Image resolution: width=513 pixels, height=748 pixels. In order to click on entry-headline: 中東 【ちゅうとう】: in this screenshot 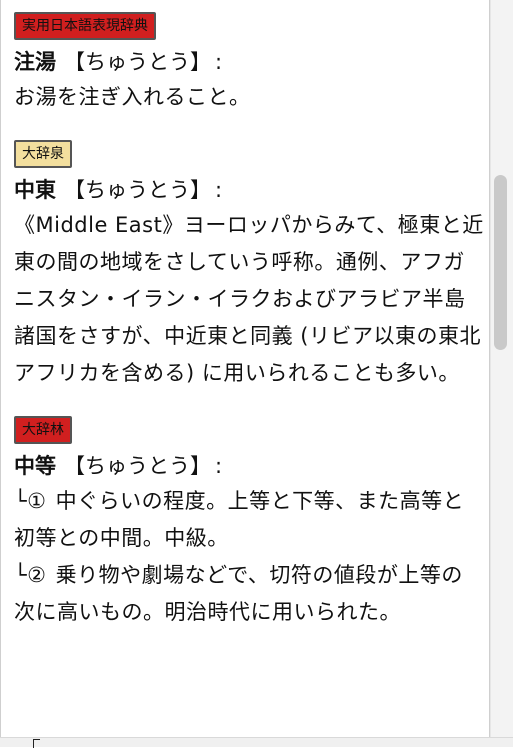, I will do `click(249, 190)`.